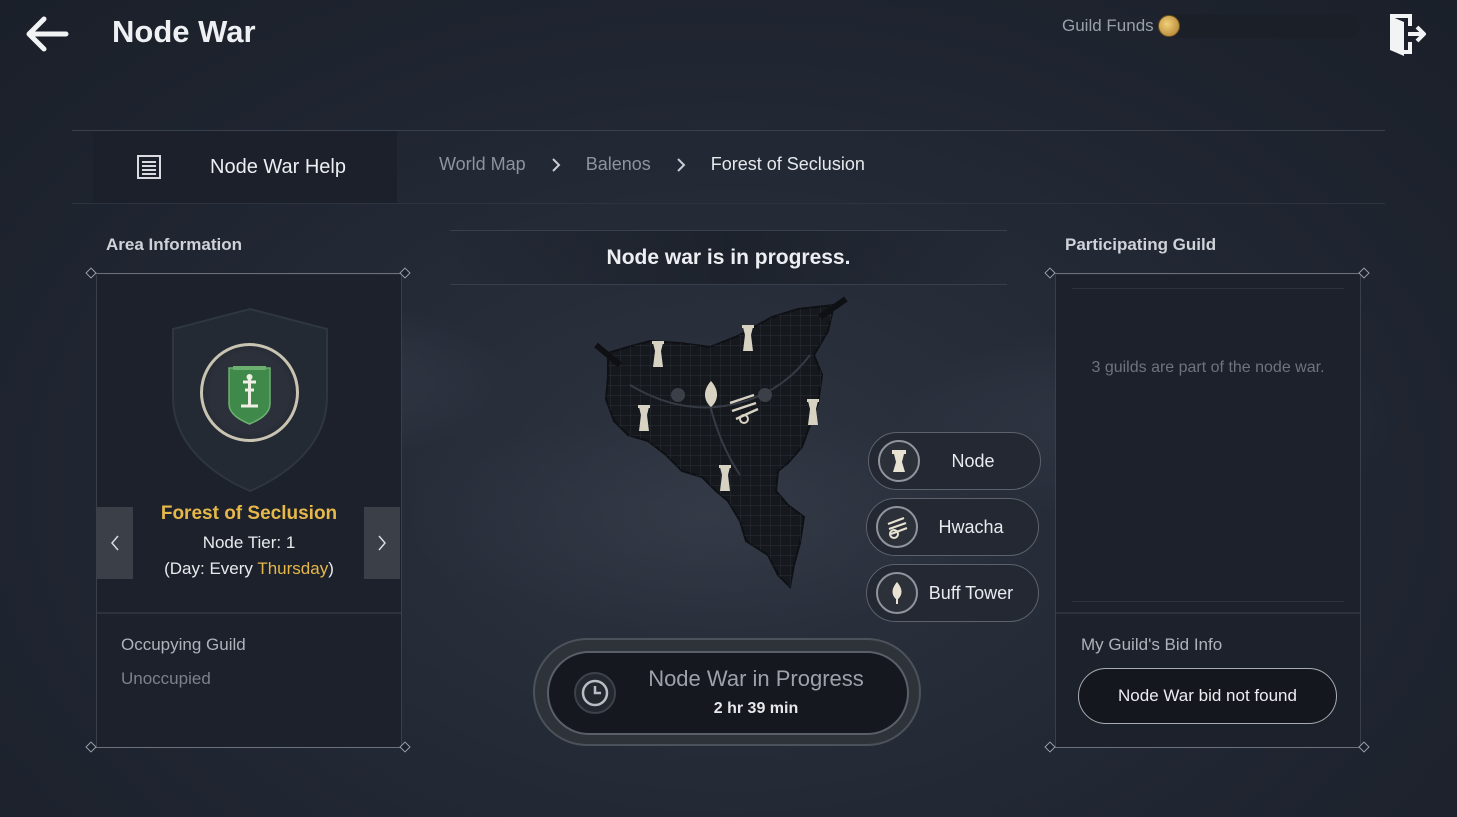  Describe the element at coordinates (595, 693) in the screenshot. I see `clock-icon` at that location.